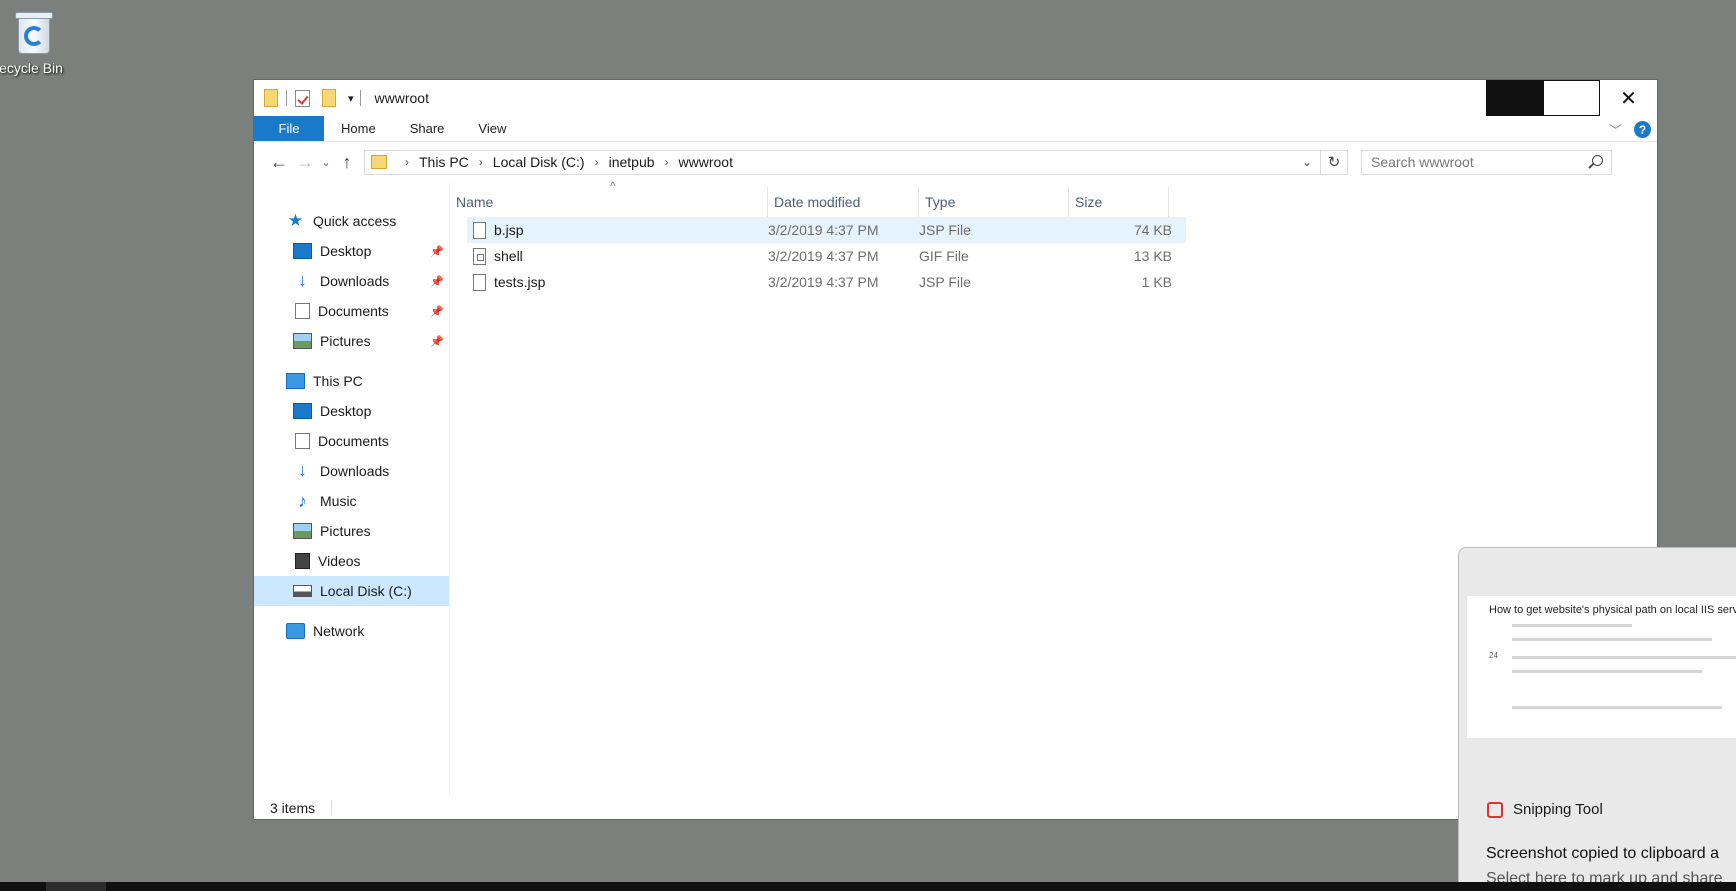 The width and height of the screenshot is (1736, 891). I want to click on pictures-icon, so click(302, 531).